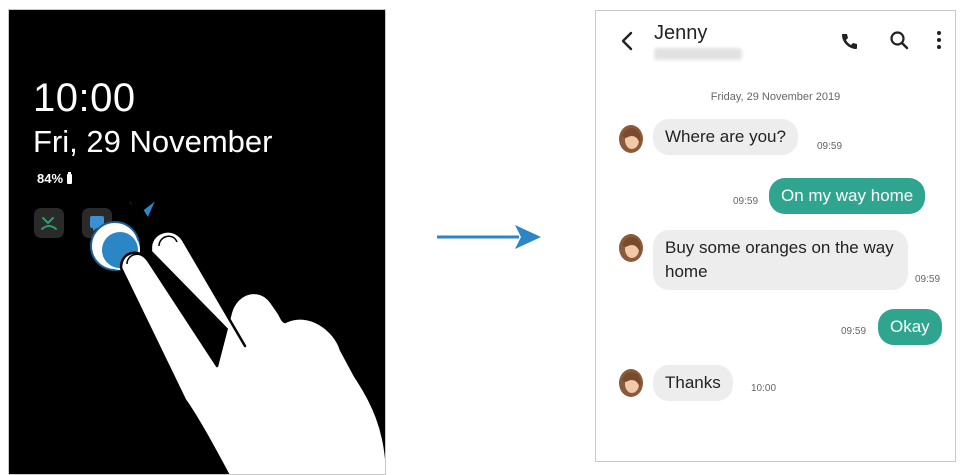  Describe the element at coordinates (149, 209) in the screenshot. I see `tap-mark-right` at that location.